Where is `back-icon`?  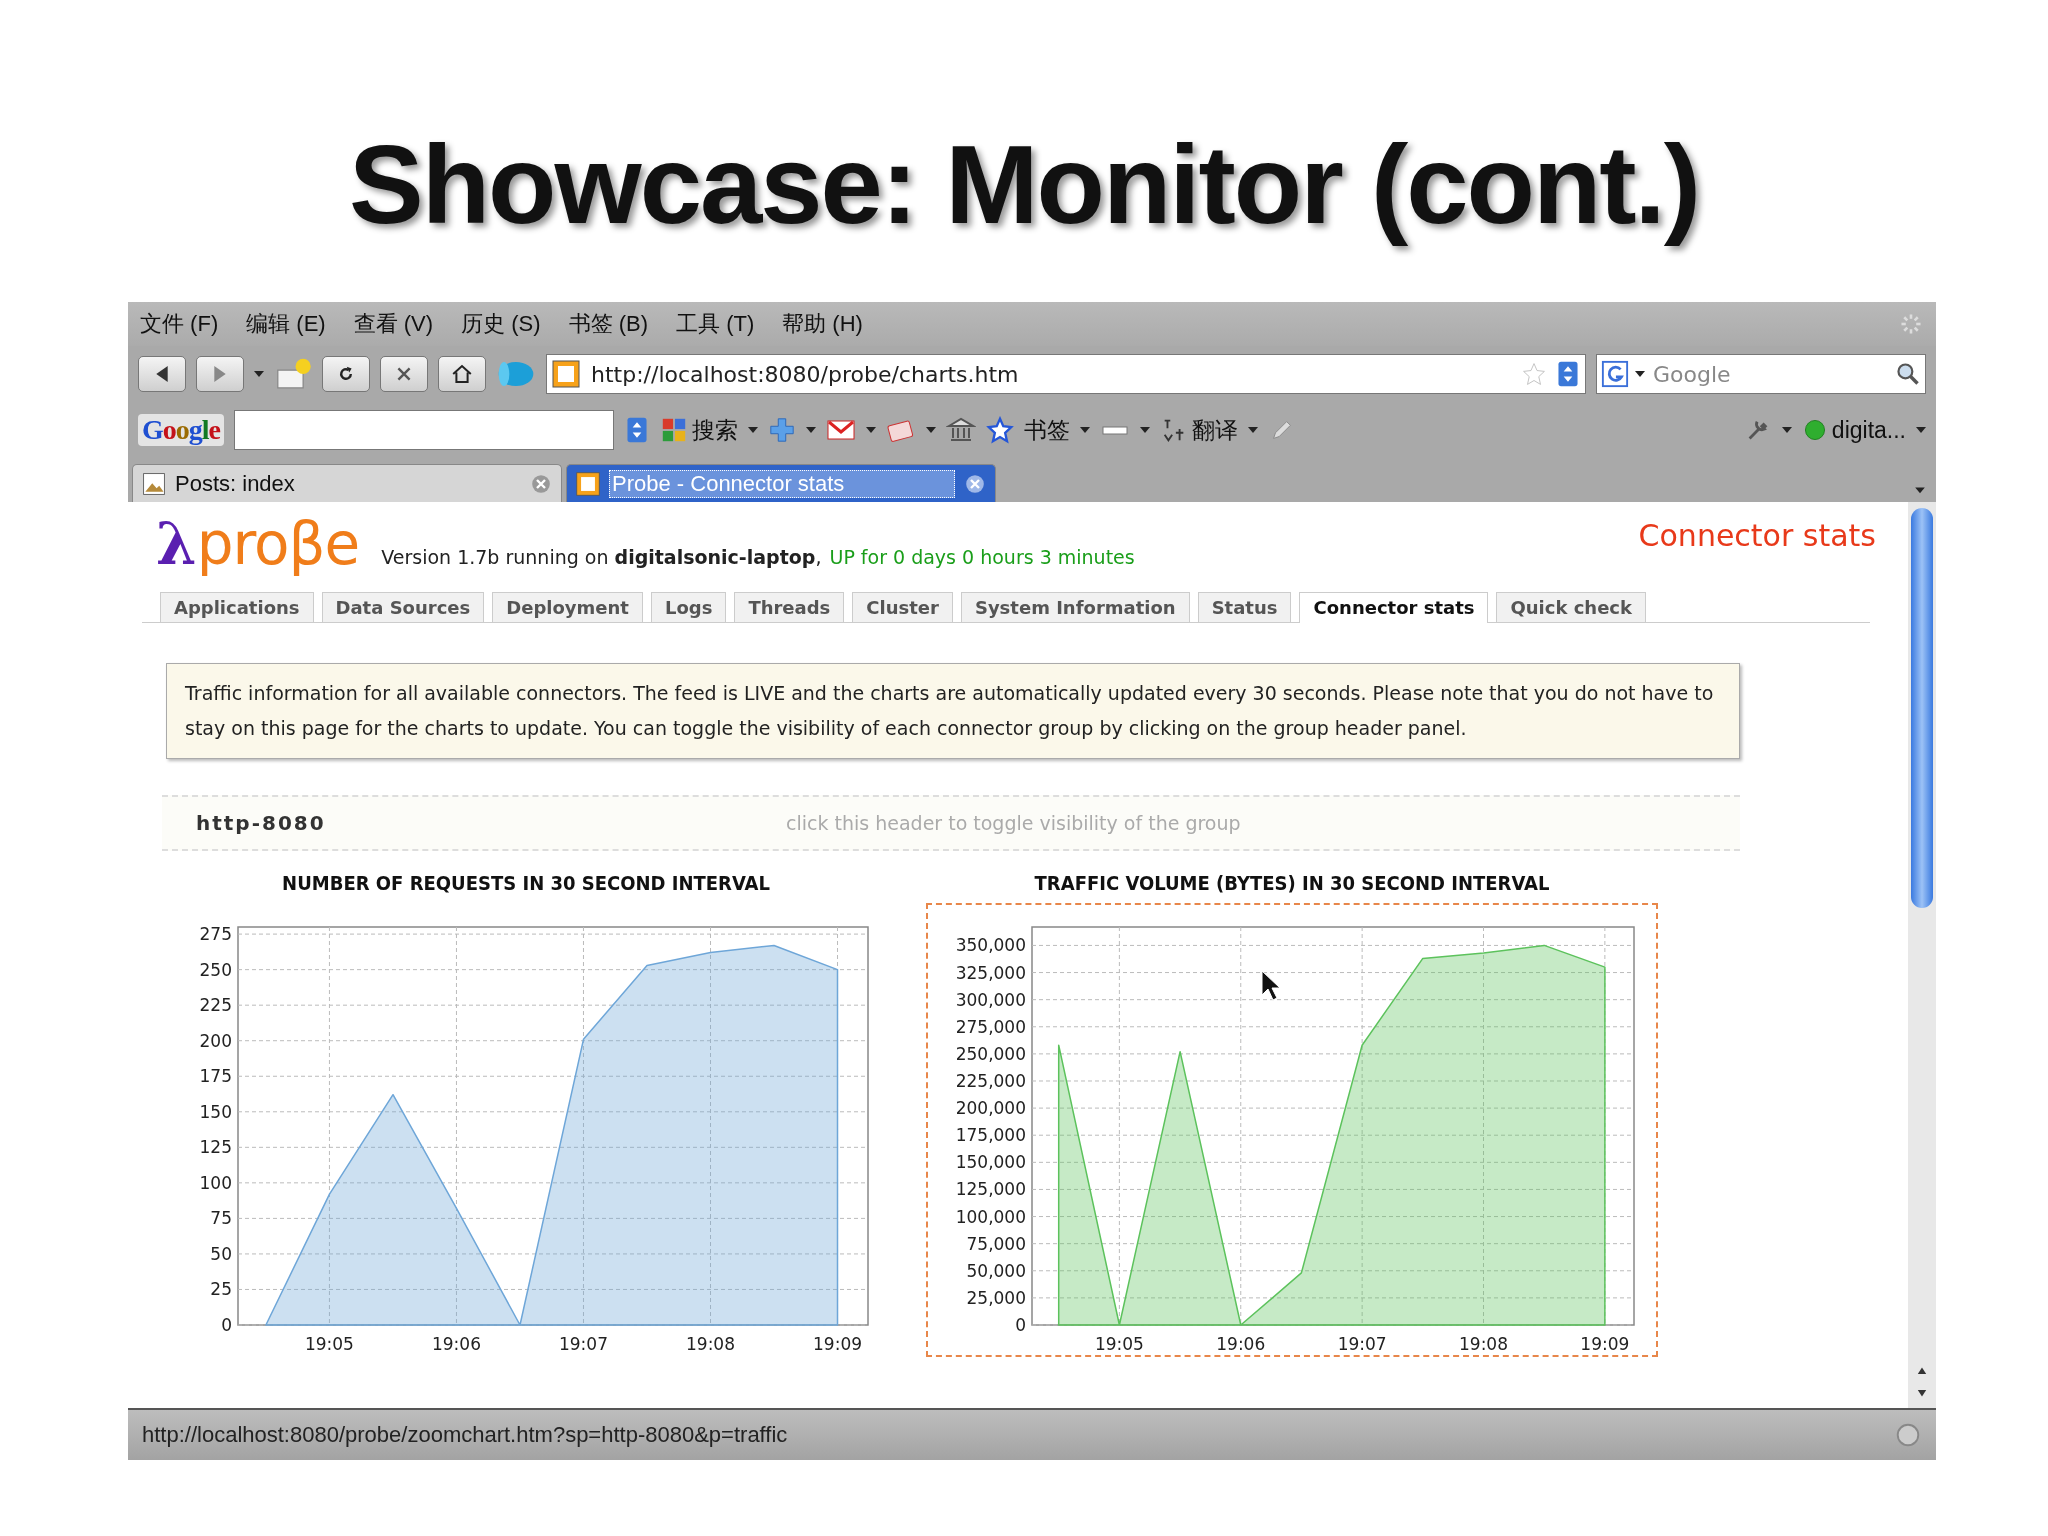
back-icon is located at coordinates (162, 374).